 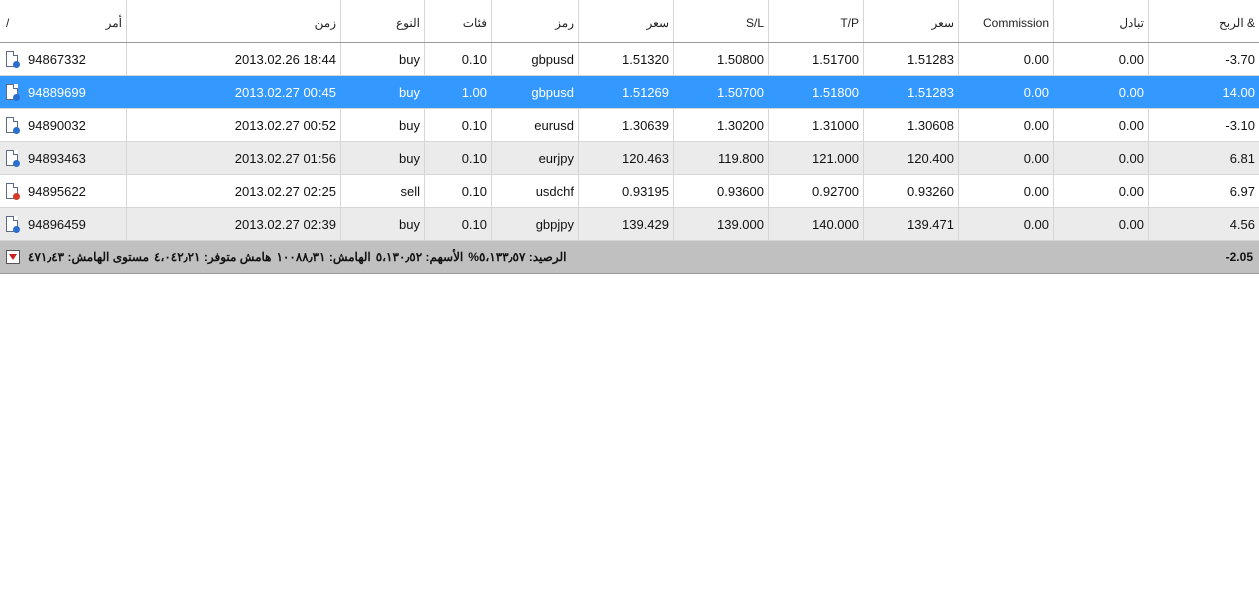 What do you see at coordinates (57, 224) in the screenshot?
I see `order-number: 94896459` at bounding box center [57, 224].